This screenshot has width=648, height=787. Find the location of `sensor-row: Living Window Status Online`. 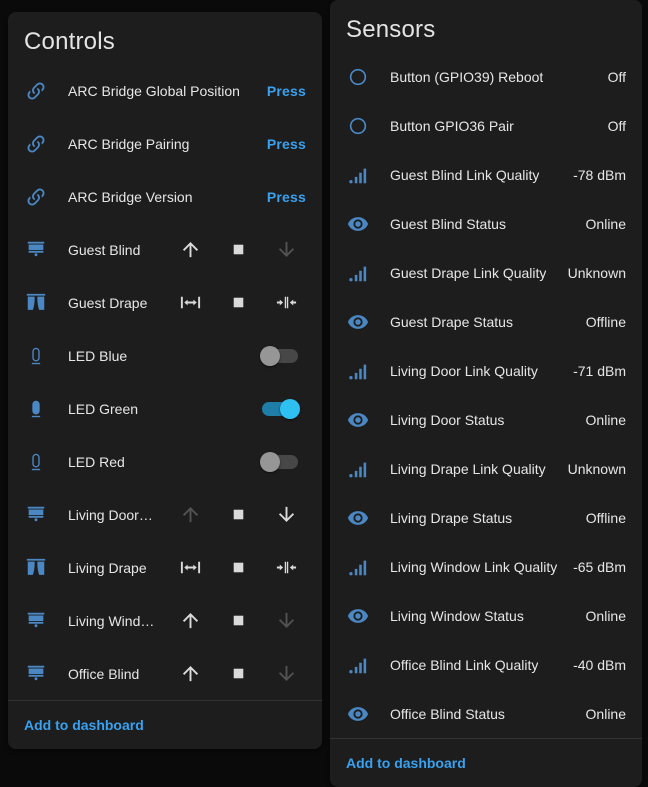

sensor-row: Living Window Status Online is located at coordinates (486, 615).